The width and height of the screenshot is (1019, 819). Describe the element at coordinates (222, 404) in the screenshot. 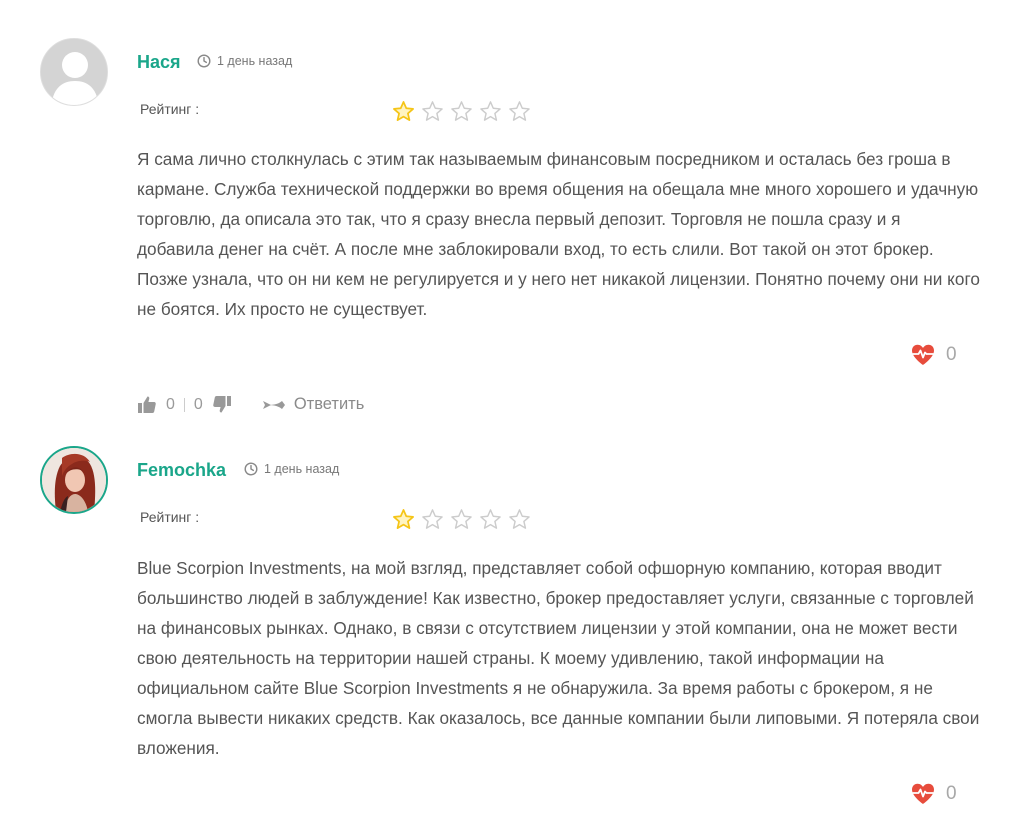

I see `thumbs-down-icon` at that location.